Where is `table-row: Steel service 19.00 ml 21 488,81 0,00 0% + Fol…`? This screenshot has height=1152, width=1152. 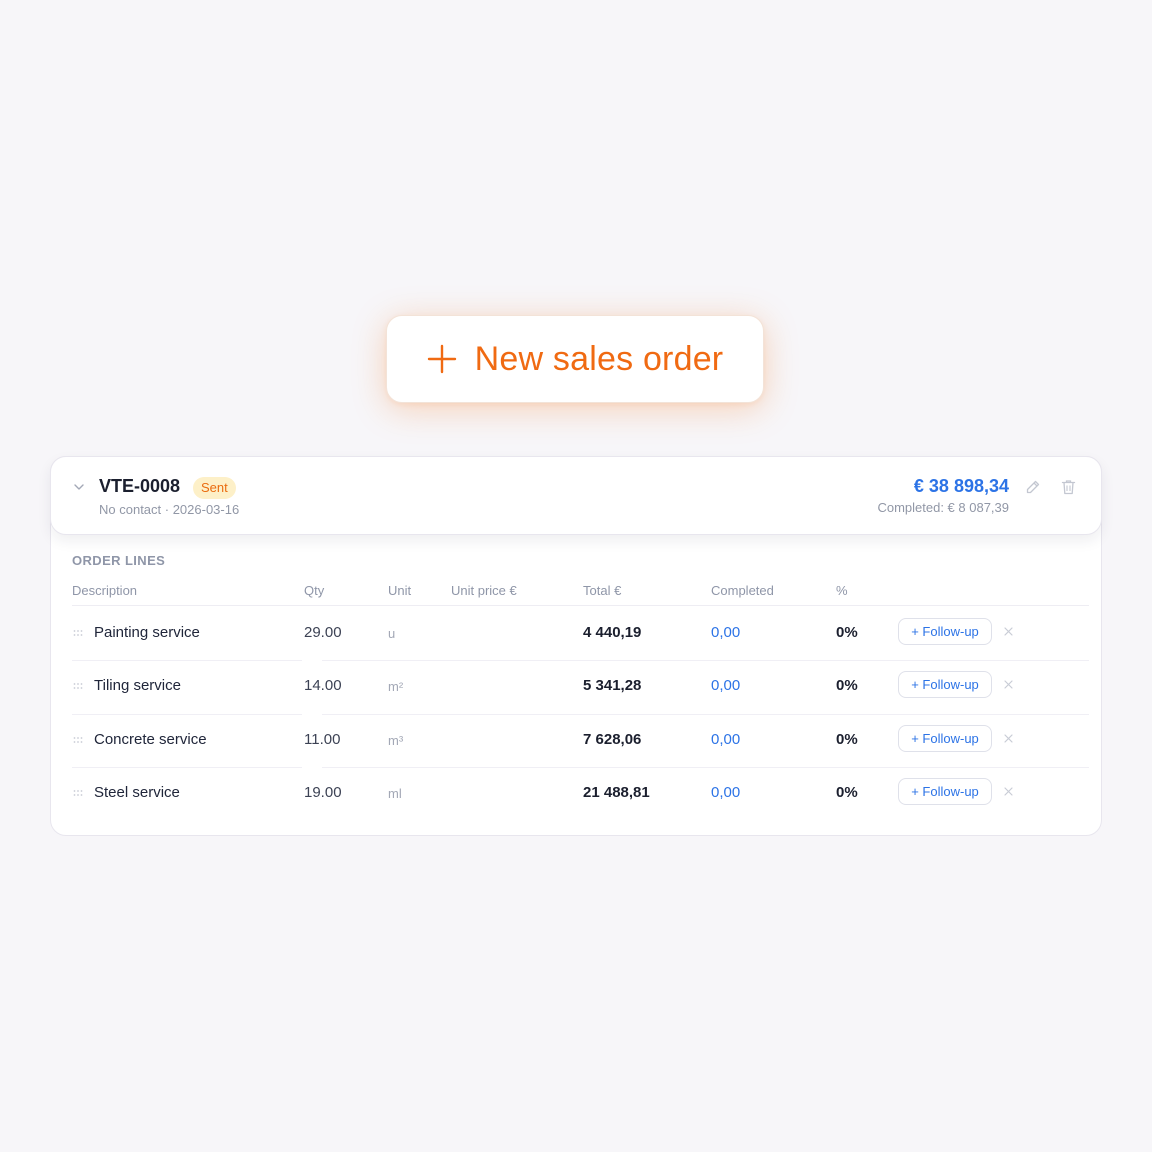 table-row: Steel service 19.00 ml 21 488,81 0,00 0% + Fol… is located at coordinates (576, 793).